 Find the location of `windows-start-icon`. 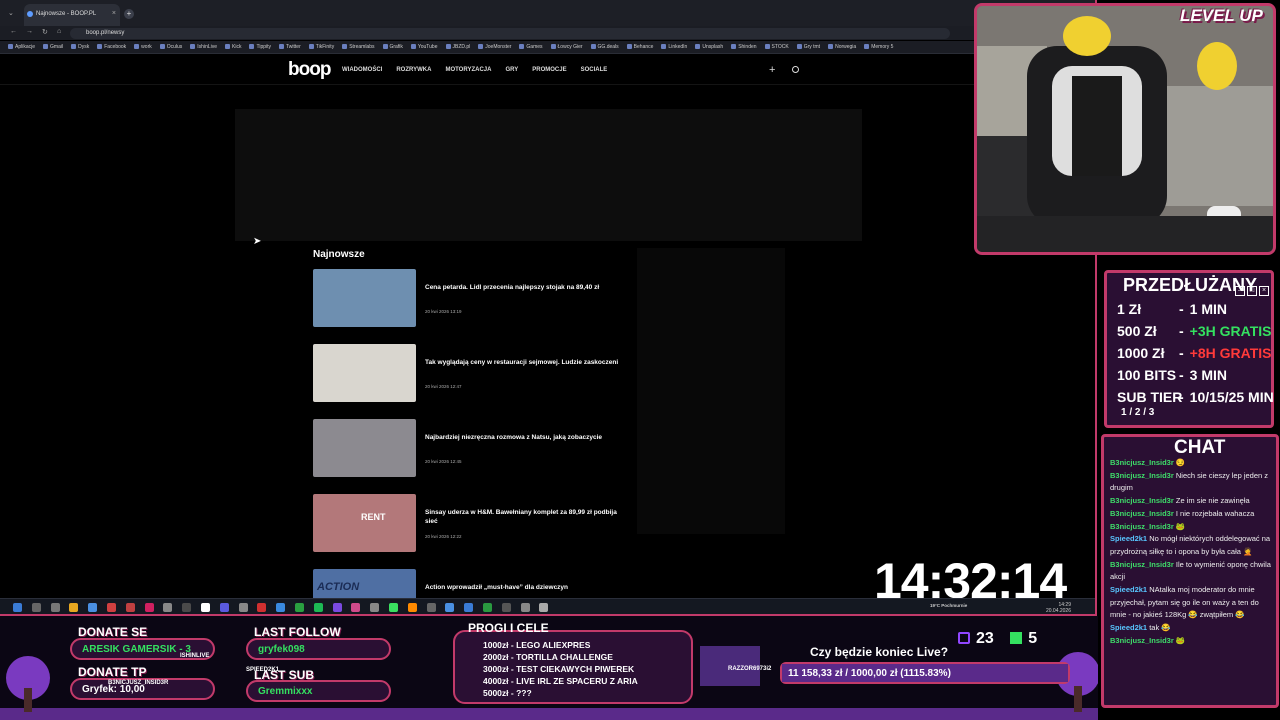

windows-start-icon is located at coordinates (17, 607).